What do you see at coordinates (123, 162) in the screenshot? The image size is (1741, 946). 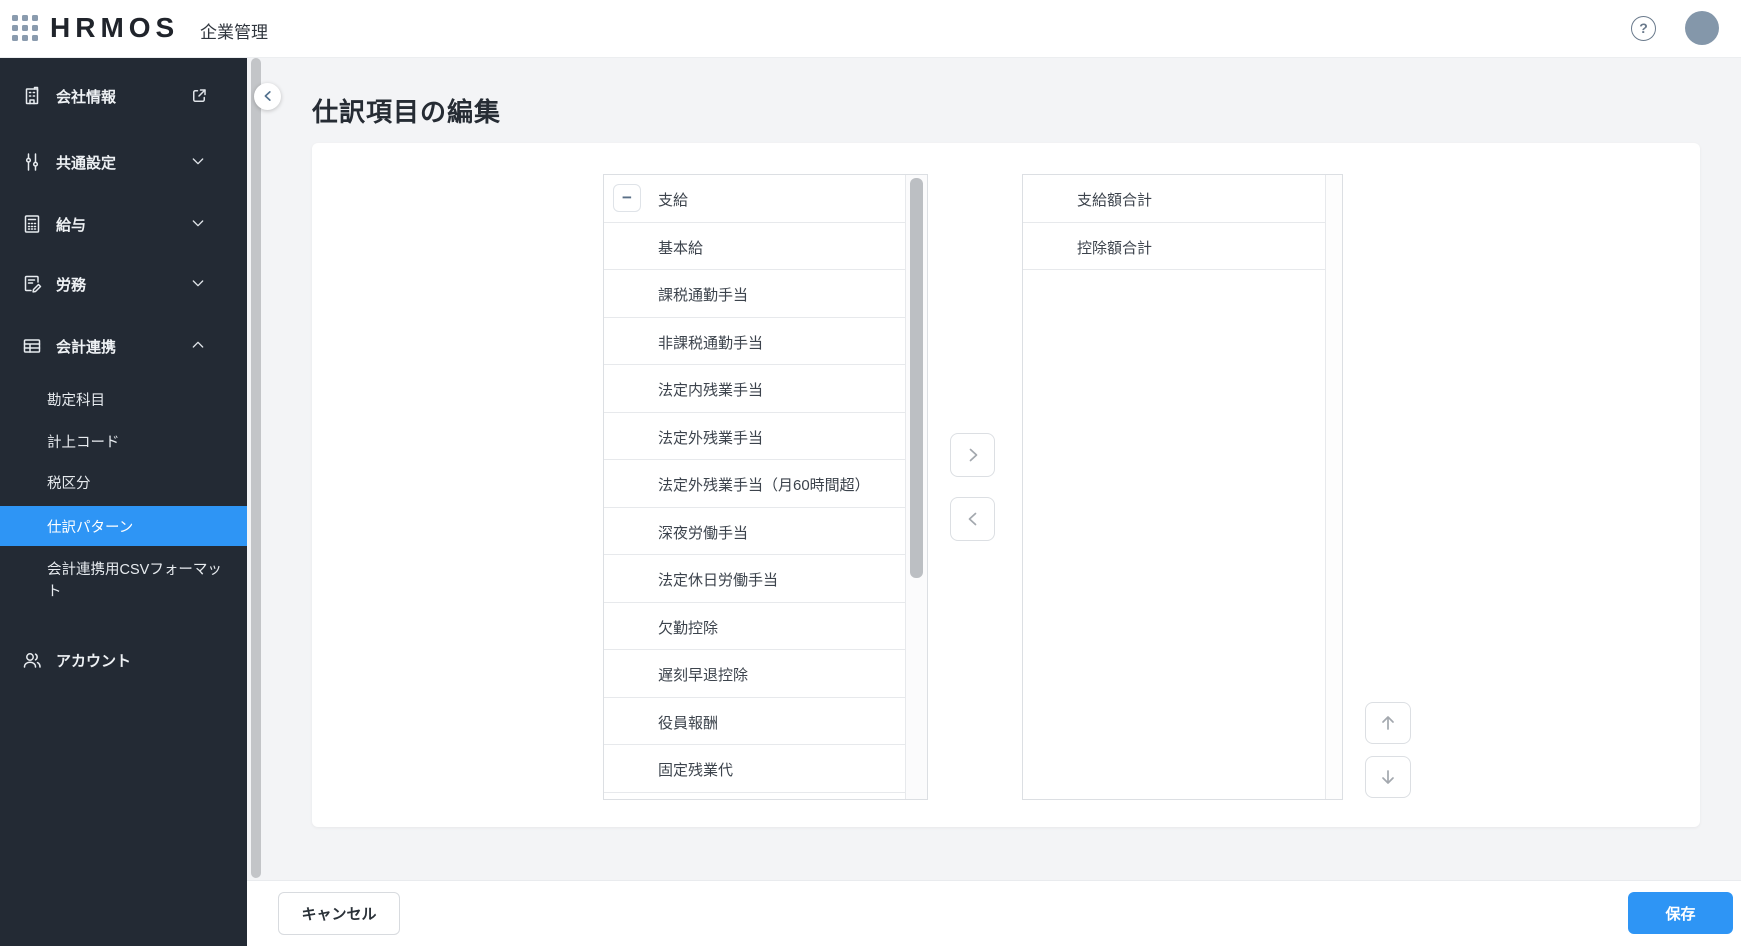 I see `sidebar-item-common-settings: 共通設定` at bounding box center [123, 162].